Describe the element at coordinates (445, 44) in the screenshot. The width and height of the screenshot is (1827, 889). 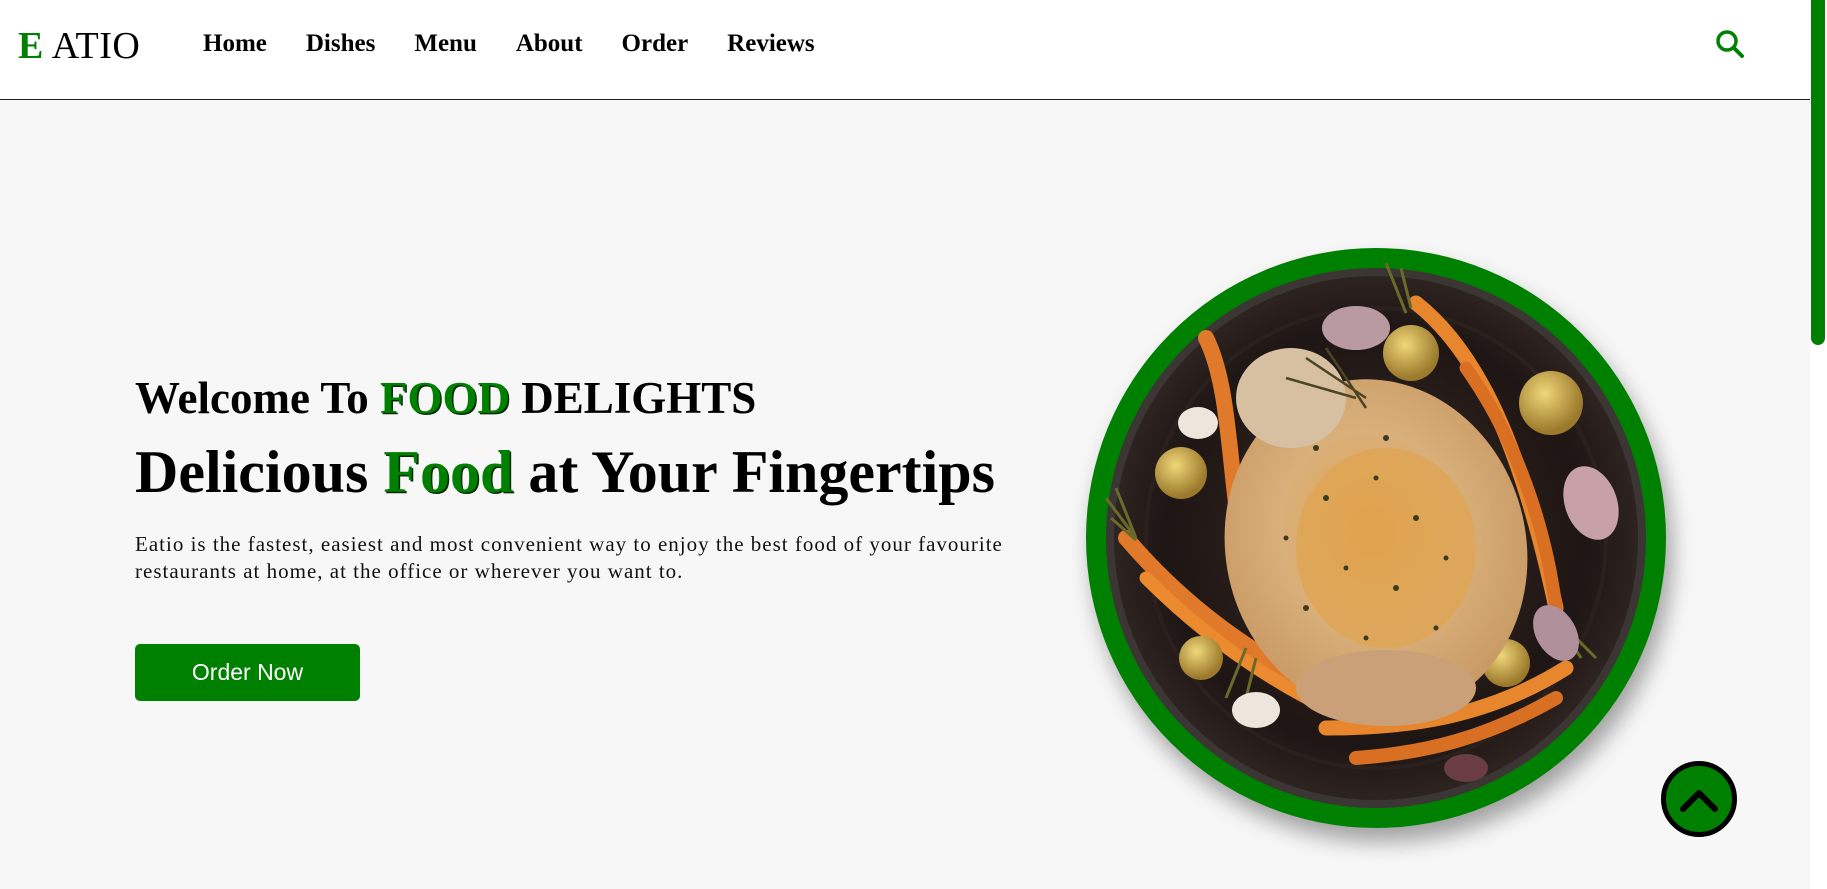
I see `nav-menu: Menu` at that location.